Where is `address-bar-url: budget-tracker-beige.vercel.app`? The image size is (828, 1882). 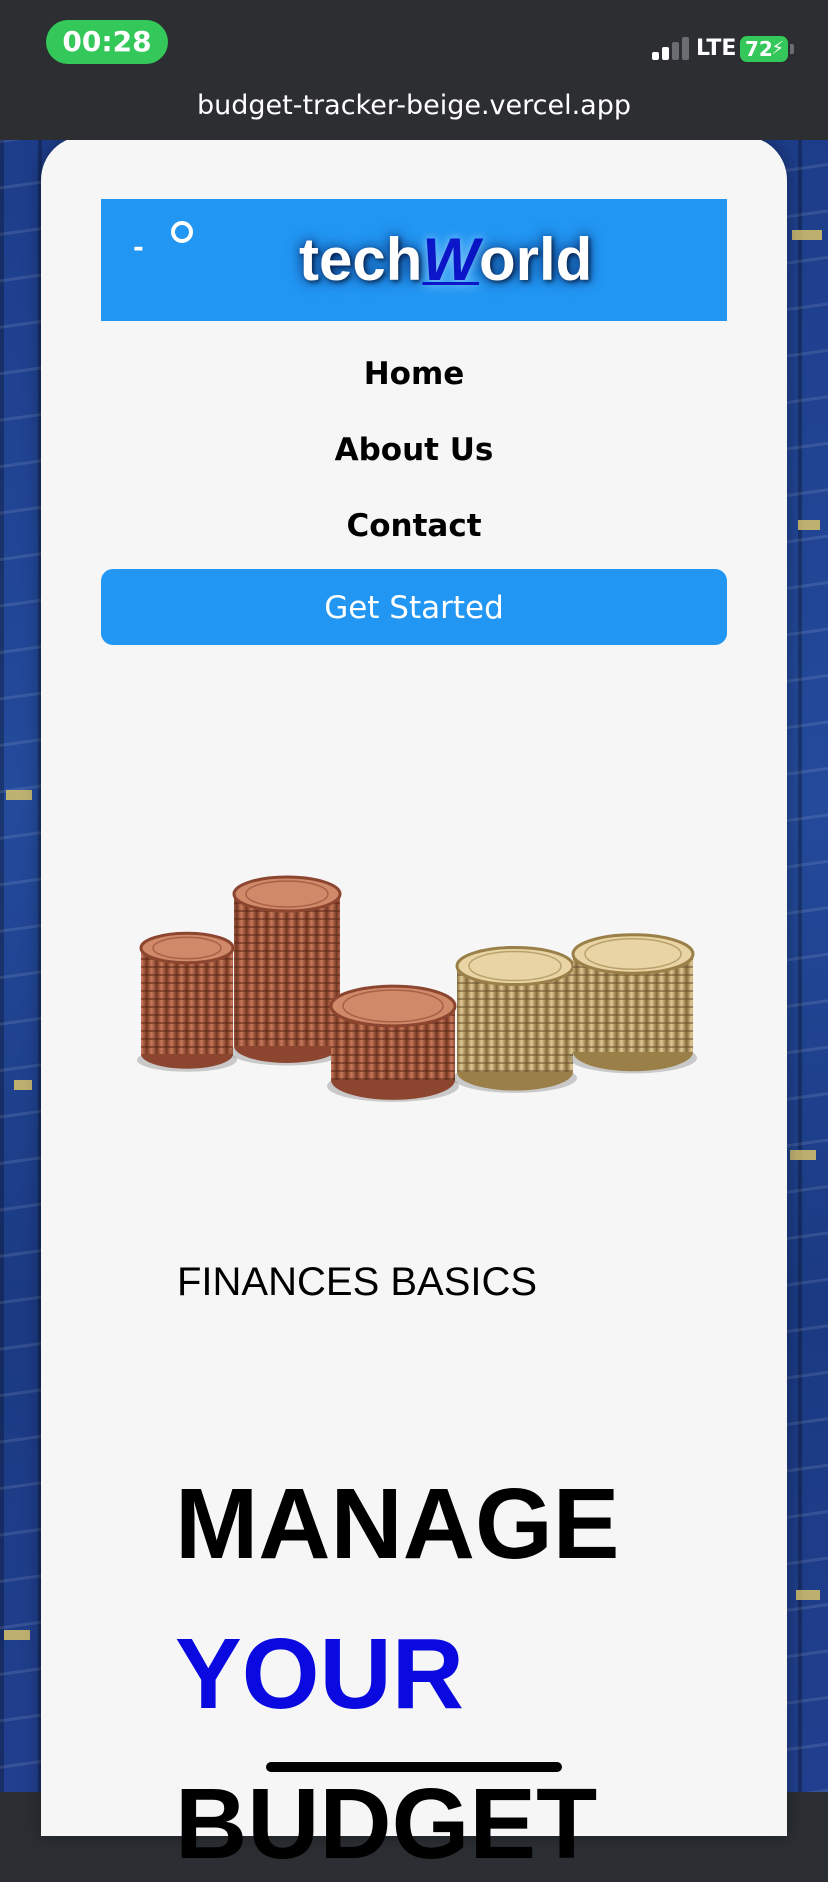 address-bar-url: budget-tracker-beige.vercel.app is located at coordinates (414, 106).